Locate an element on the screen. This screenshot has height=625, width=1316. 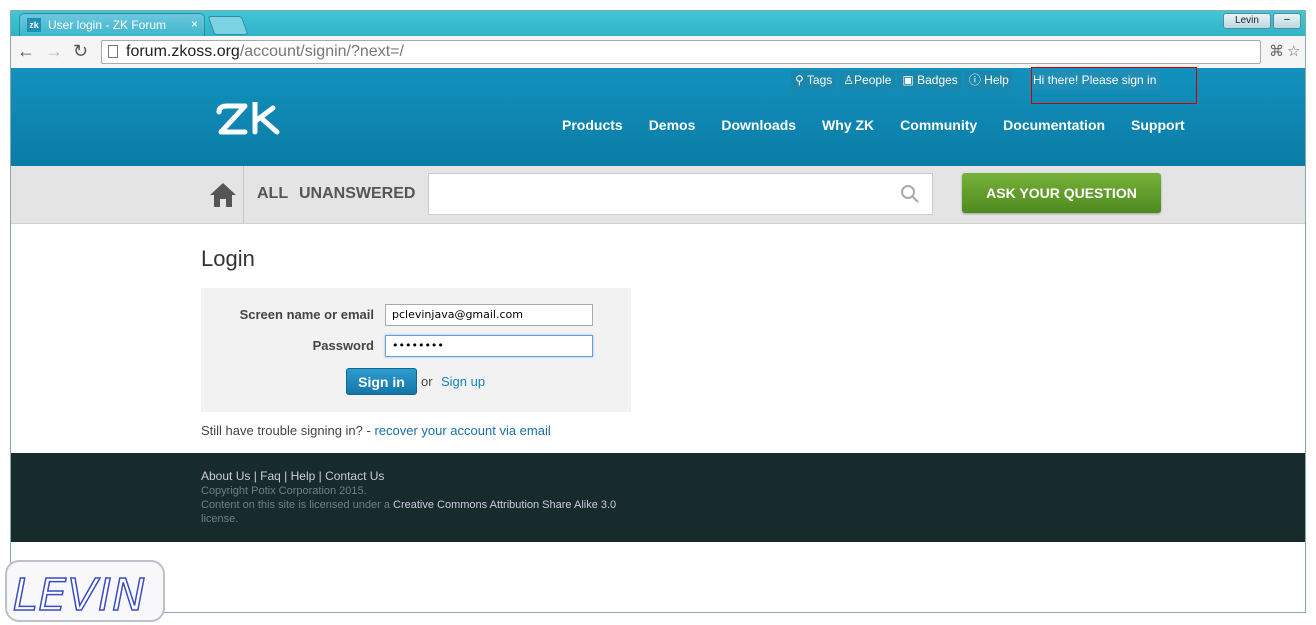
password-field: •••••••• is located at coordinates (489, 346).